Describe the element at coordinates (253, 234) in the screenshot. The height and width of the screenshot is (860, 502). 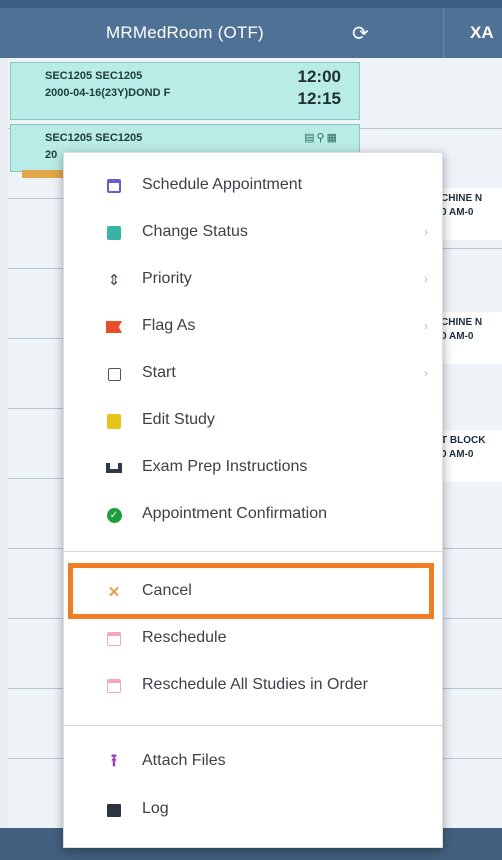
I see `menu-item-change-status: Change Status ›` at that location.